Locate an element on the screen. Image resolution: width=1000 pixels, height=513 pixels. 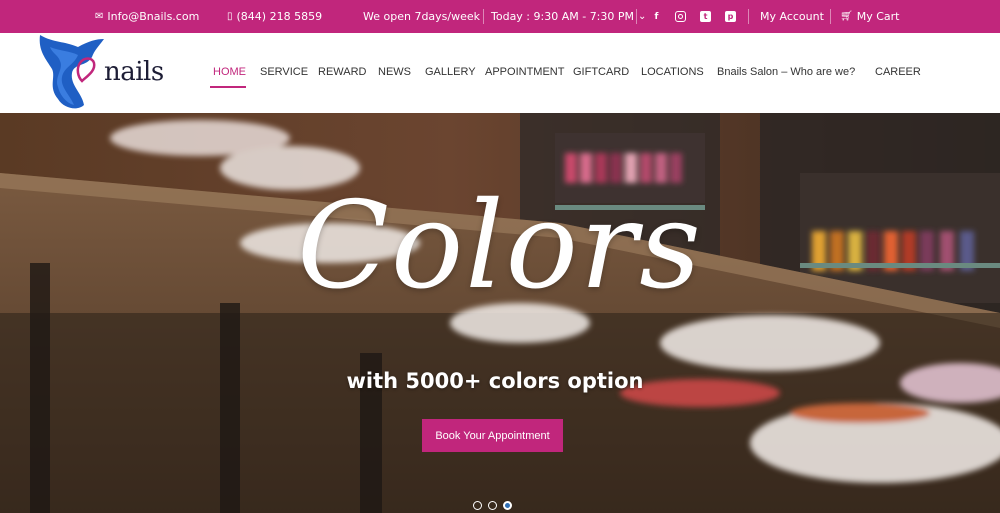
logo-text: nails is located at coordinates (134, 72).